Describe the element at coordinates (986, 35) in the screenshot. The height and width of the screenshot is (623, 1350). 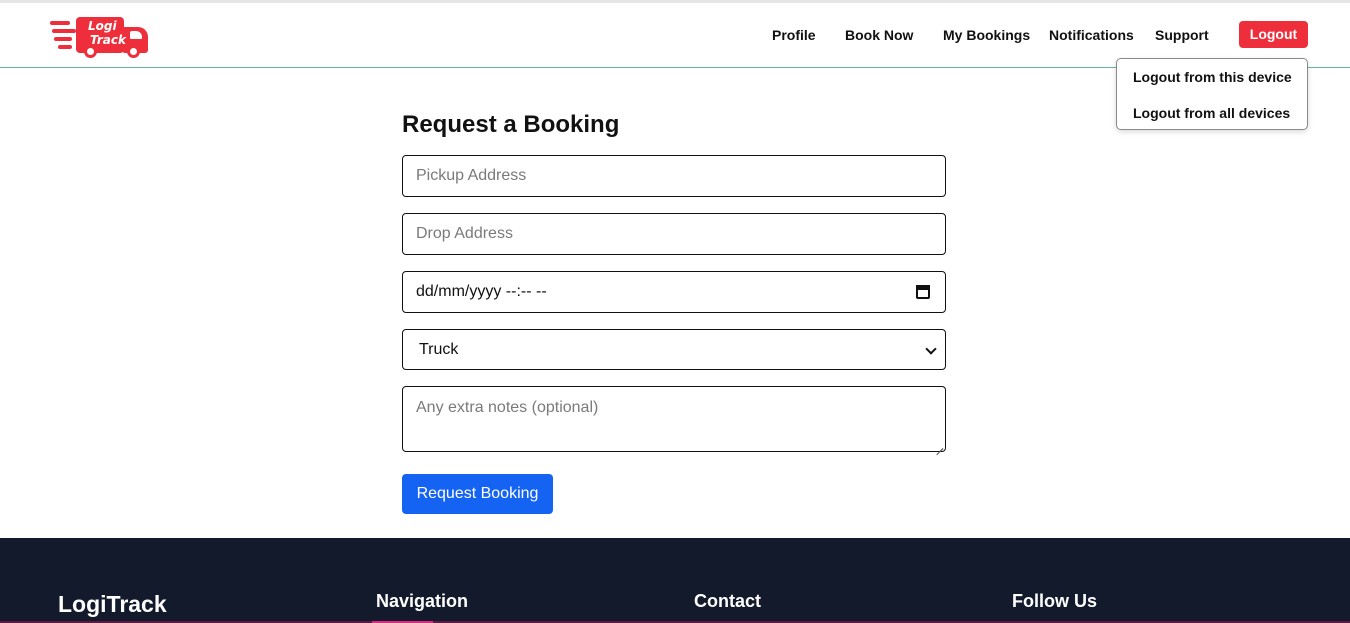
I see `nav-my-bookings: My Bookings` at that location.